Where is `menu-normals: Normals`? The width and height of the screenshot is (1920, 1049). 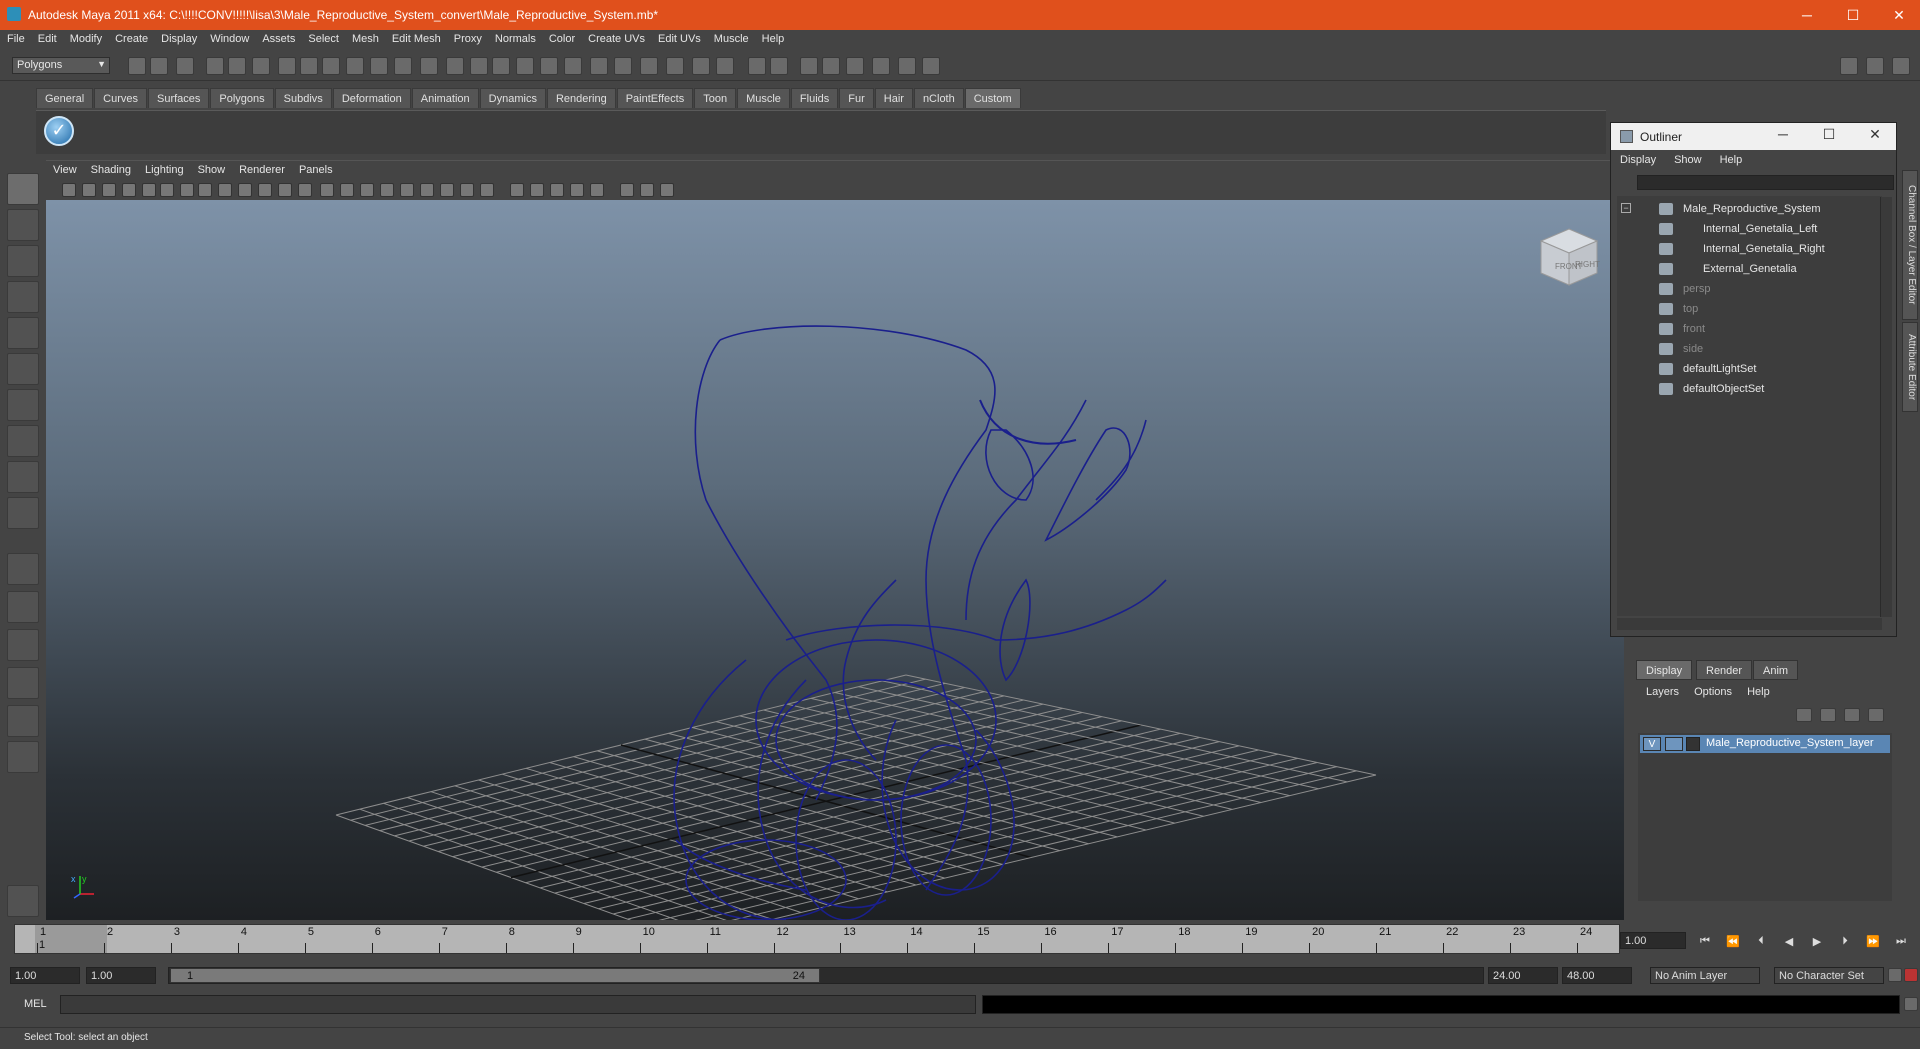 menu-normals: Normals is located at coordinates (515, 37).